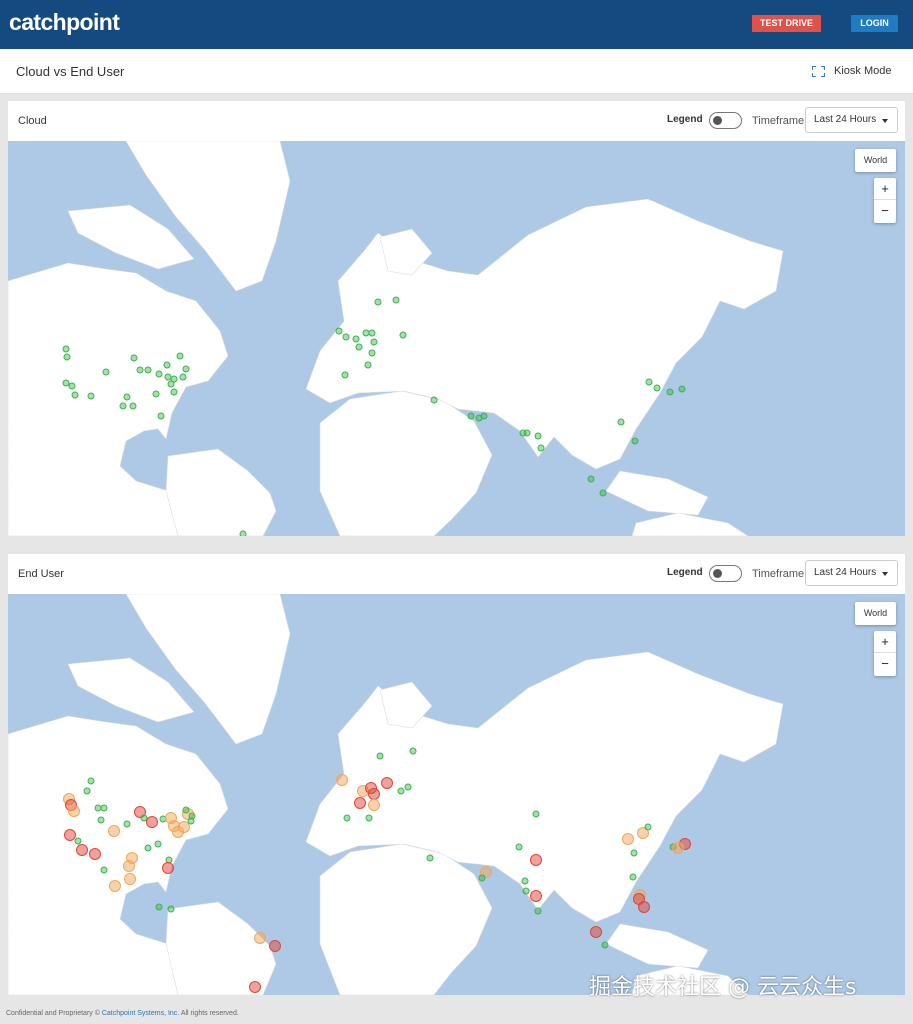  What do you see at coordinates (140, 1013) in the screenshot?
I see `company-link: Catchpoint Systems, Inc.` at bounding box center [140, 1013].